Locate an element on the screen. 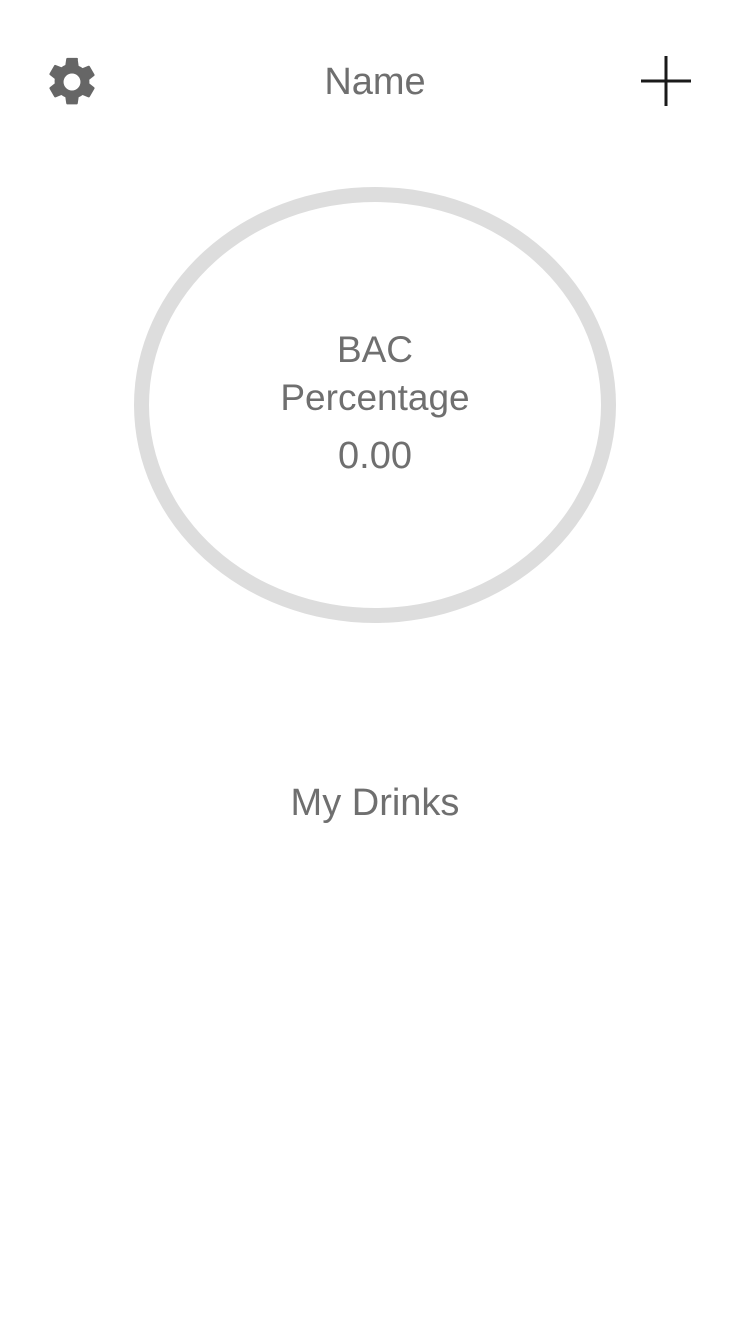 This screenshot has height=1334, width=750. bac-percentage-label: Percentage is located at coordinates (375, 397).